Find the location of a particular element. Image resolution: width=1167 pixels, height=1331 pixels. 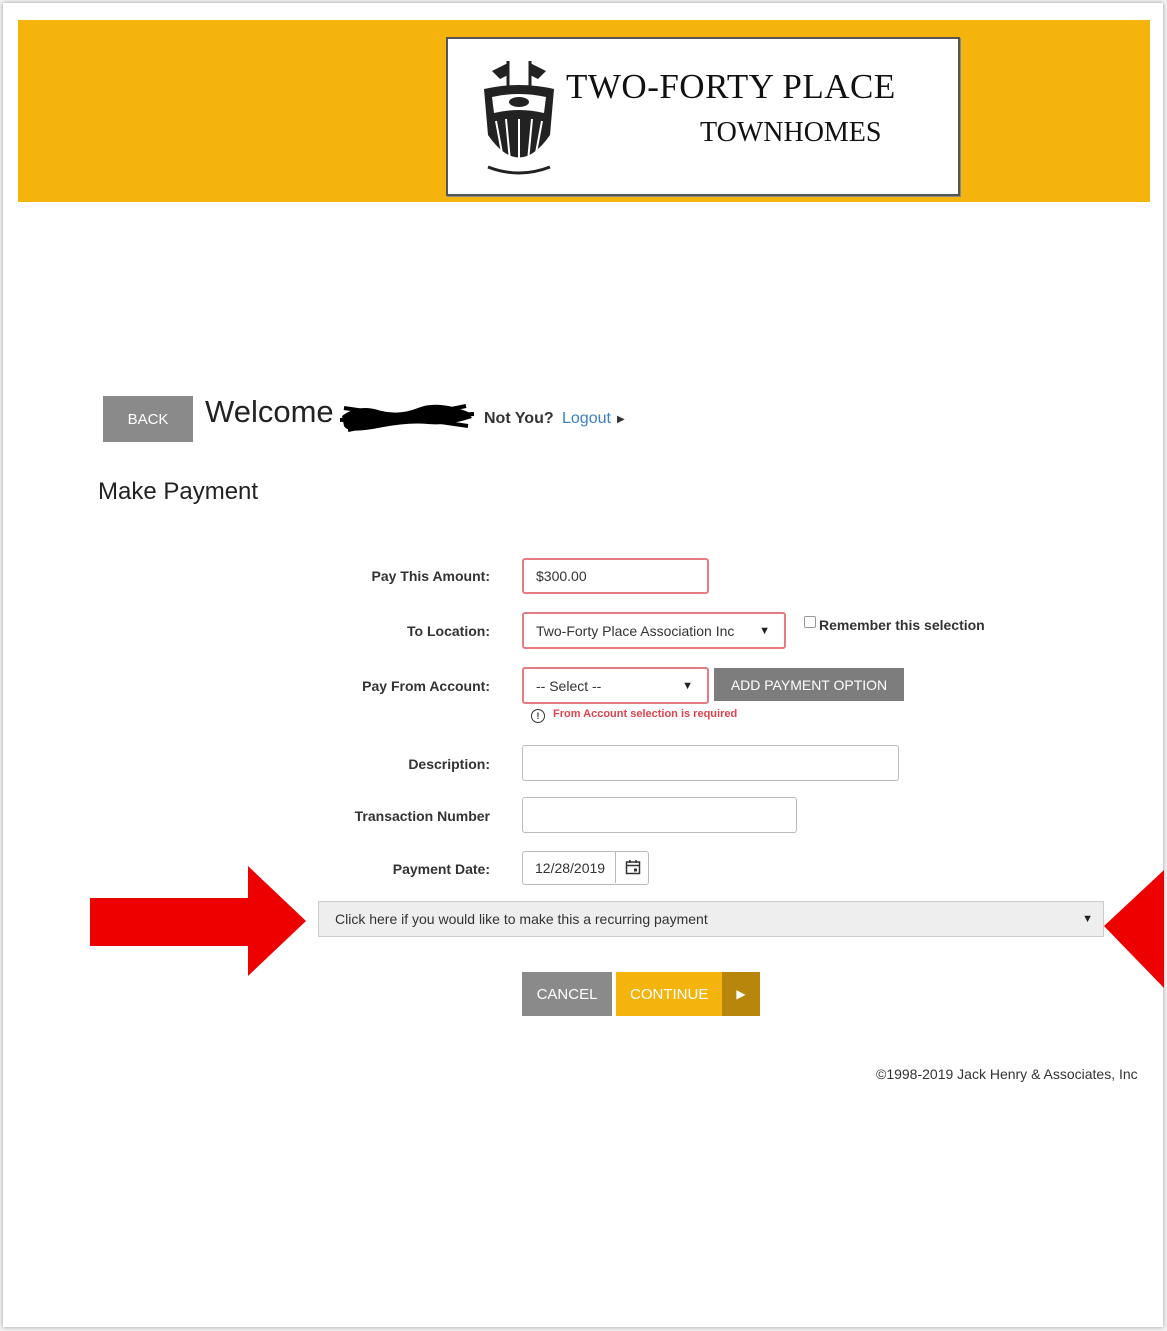

annotation-arrow-right-icon is located at coordinates (198, 921).